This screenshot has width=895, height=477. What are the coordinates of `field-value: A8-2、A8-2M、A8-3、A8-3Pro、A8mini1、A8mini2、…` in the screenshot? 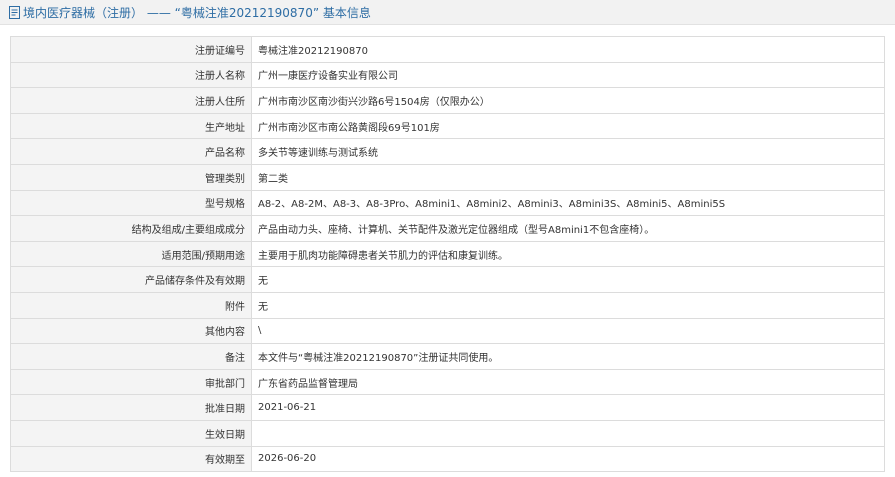 It's located at (568, 203).